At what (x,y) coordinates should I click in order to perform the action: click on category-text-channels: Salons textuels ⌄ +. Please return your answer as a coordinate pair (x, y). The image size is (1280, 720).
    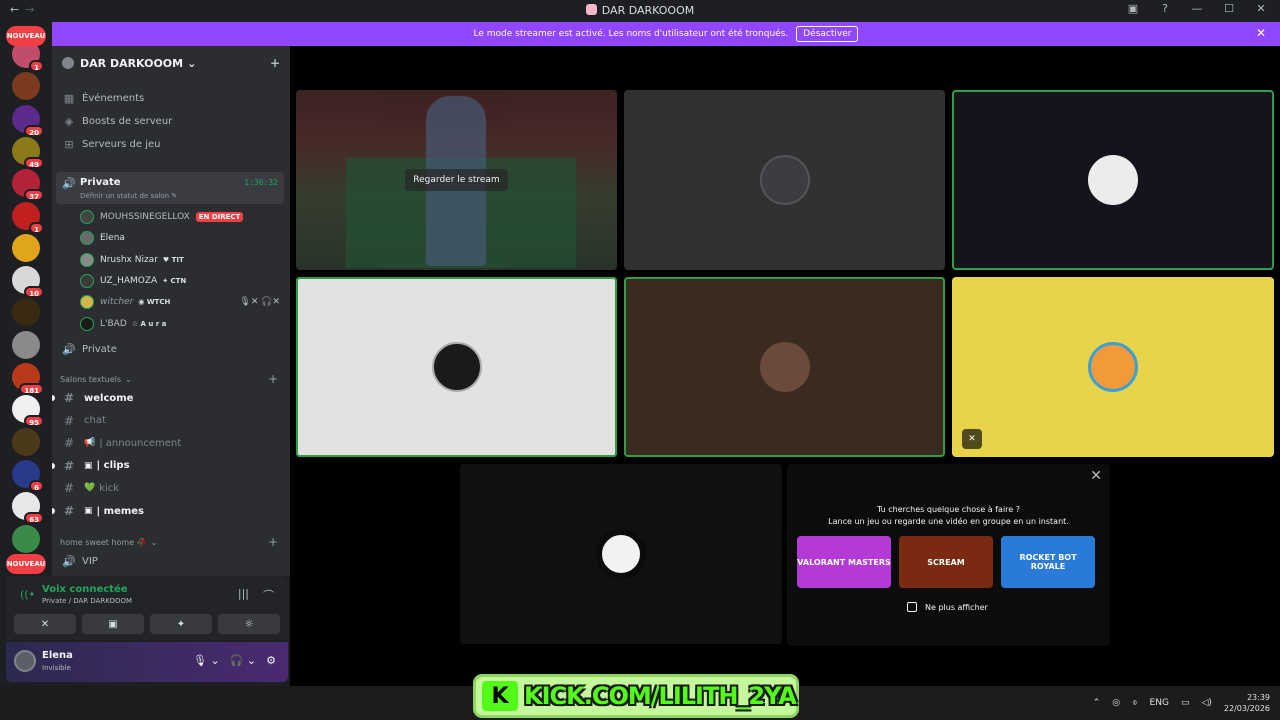
    Looking at the image, I should click on (171, 379).